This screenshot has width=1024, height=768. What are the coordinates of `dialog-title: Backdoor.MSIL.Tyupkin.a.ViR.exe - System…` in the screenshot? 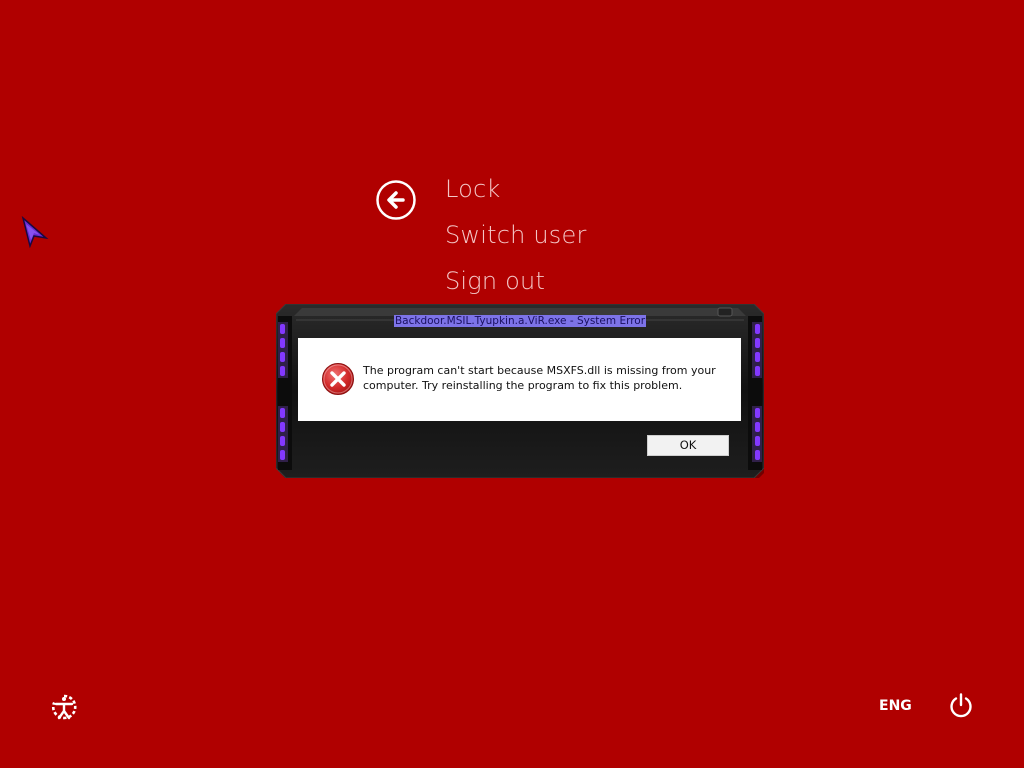 It's located at (520, 321).